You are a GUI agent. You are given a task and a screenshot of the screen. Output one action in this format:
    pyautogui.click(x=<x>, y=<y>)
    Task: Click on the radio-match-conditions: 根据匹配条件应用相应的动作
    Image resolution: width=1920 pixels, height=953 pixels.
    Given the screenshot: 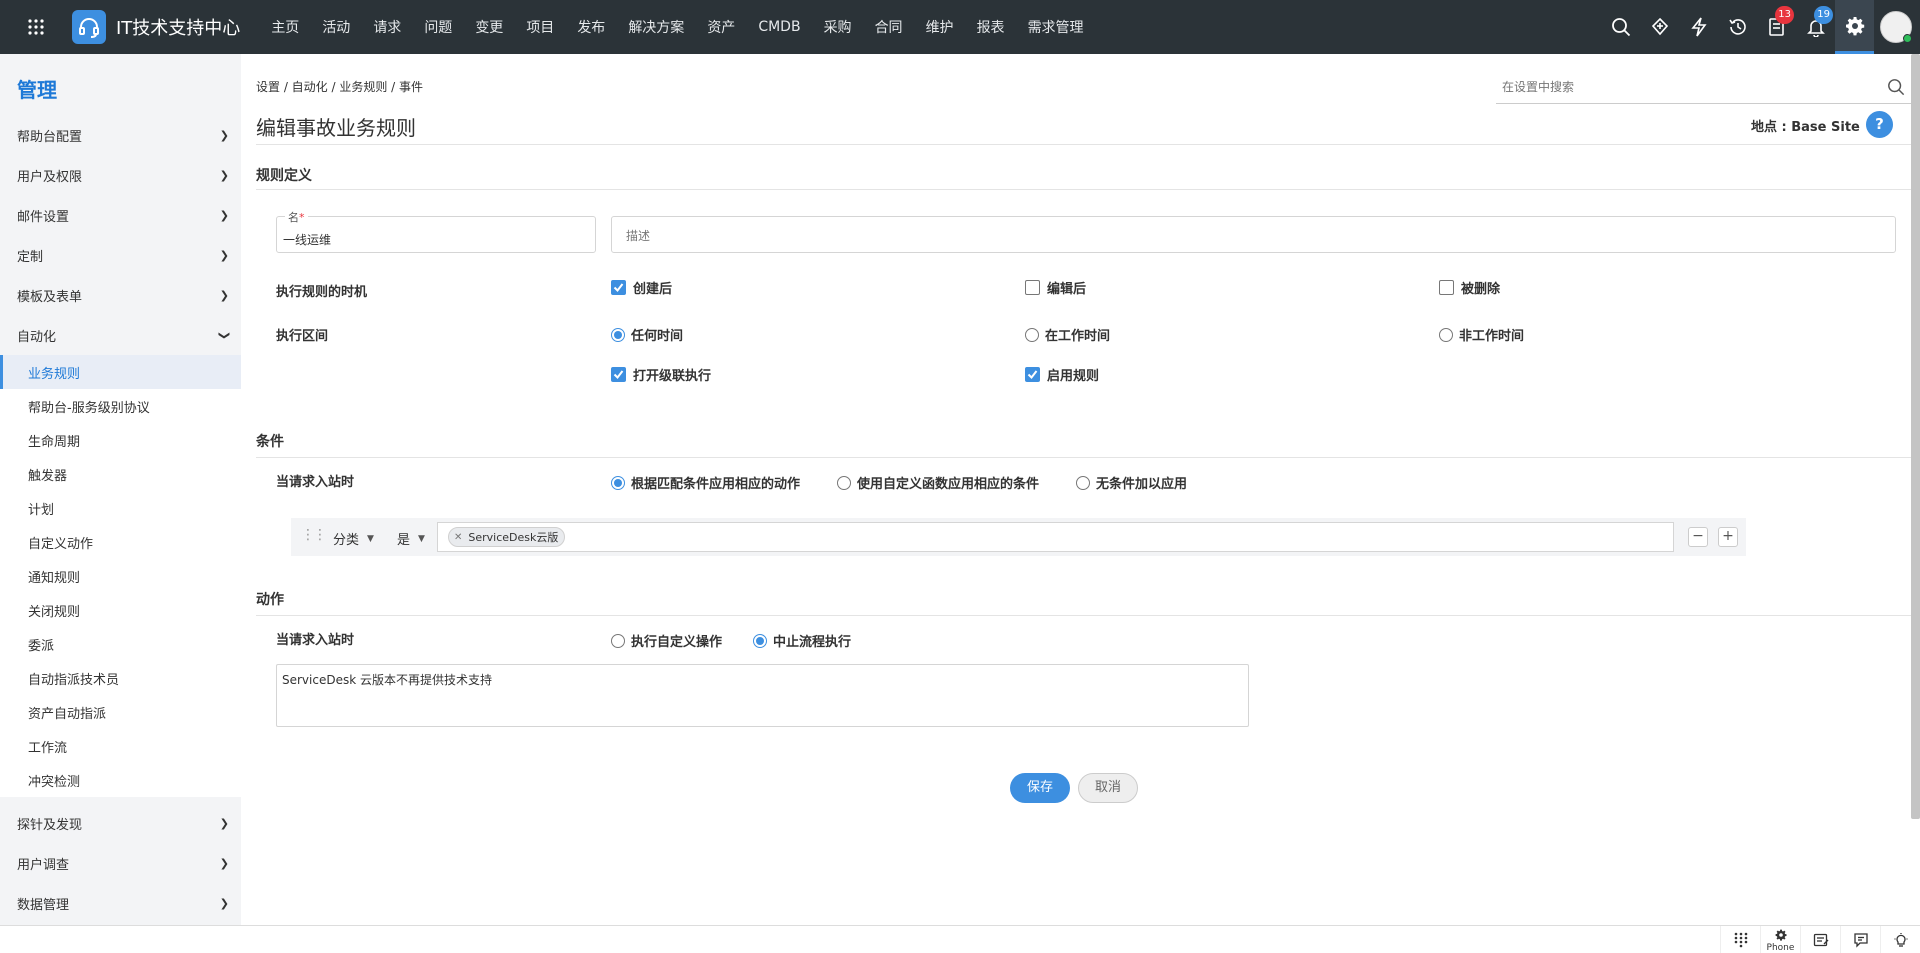 What is the action you would take?
    pyautogui.click(x=705, y=482)
    